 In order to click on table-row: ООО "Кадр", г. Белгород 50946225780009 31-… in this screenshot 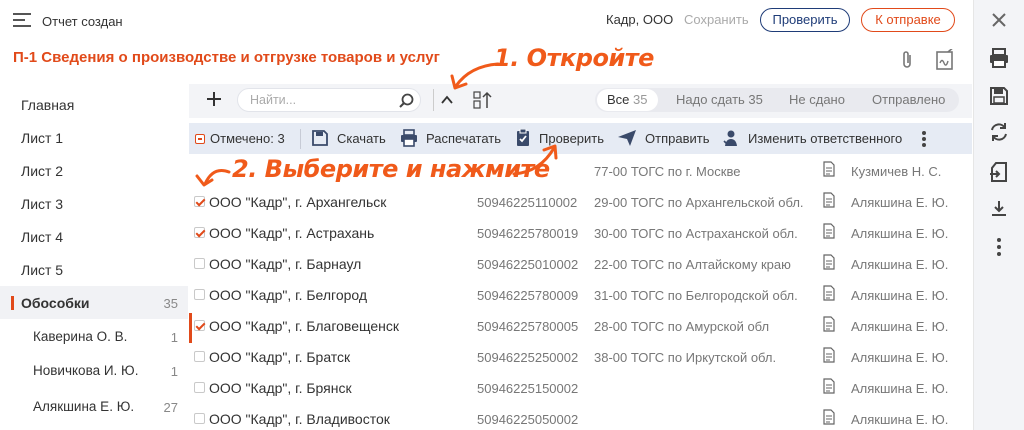, I will do `click(580, 295)`.